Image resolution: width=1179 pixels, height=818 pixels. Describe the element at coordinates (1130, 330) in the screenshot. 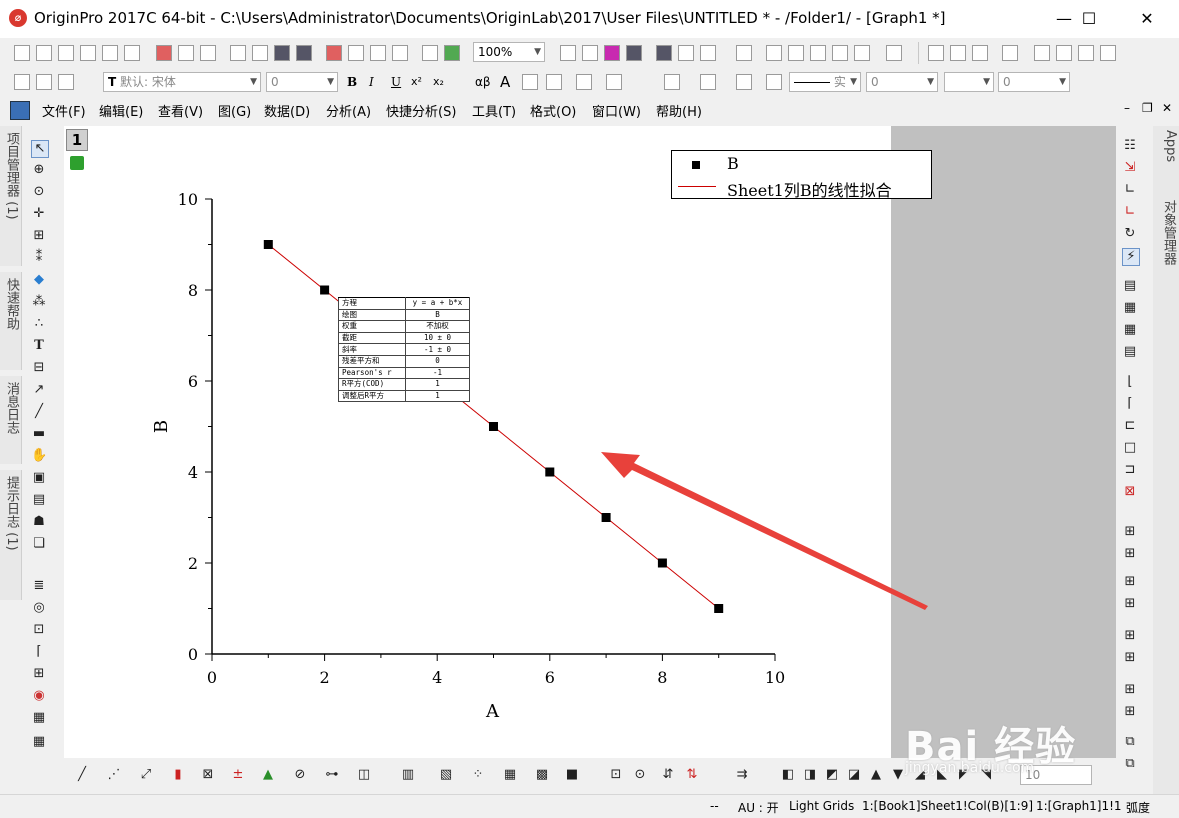

I see `layout-3-icon: ▦` at that location.